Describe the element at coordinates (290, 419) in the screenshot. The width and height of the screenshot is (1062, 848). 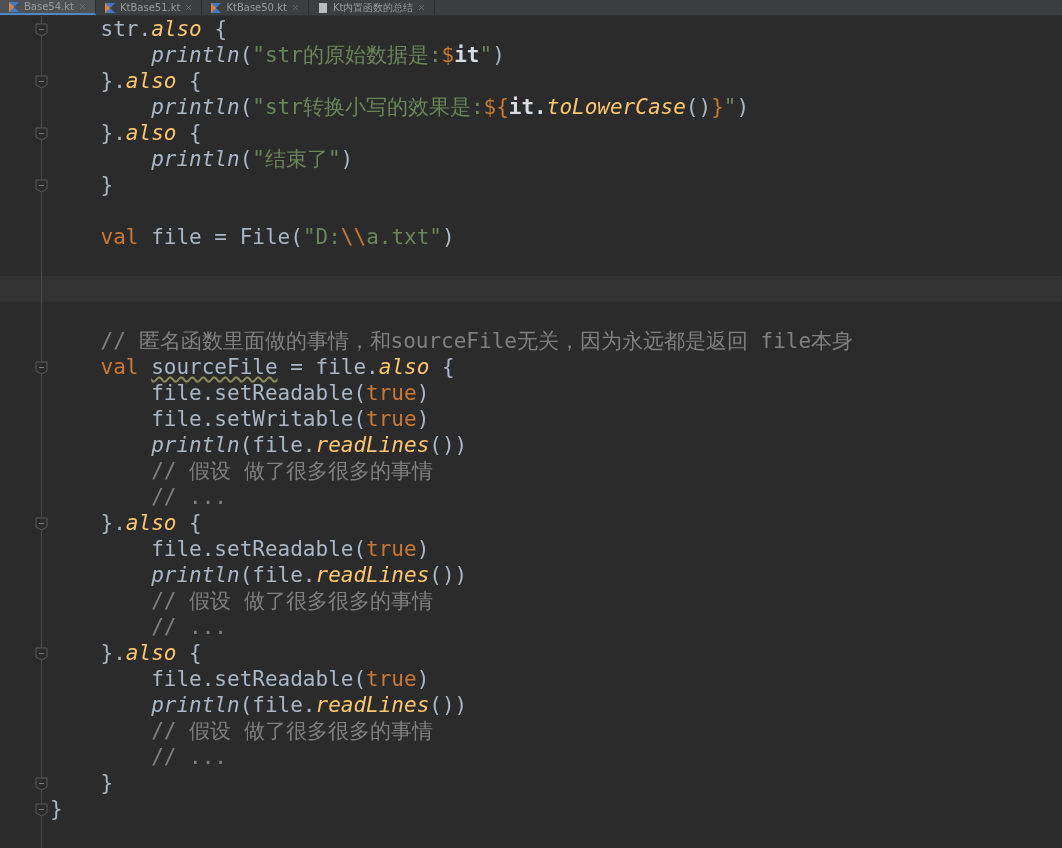
I see `code-text: file.setWritable(true)` at that location.